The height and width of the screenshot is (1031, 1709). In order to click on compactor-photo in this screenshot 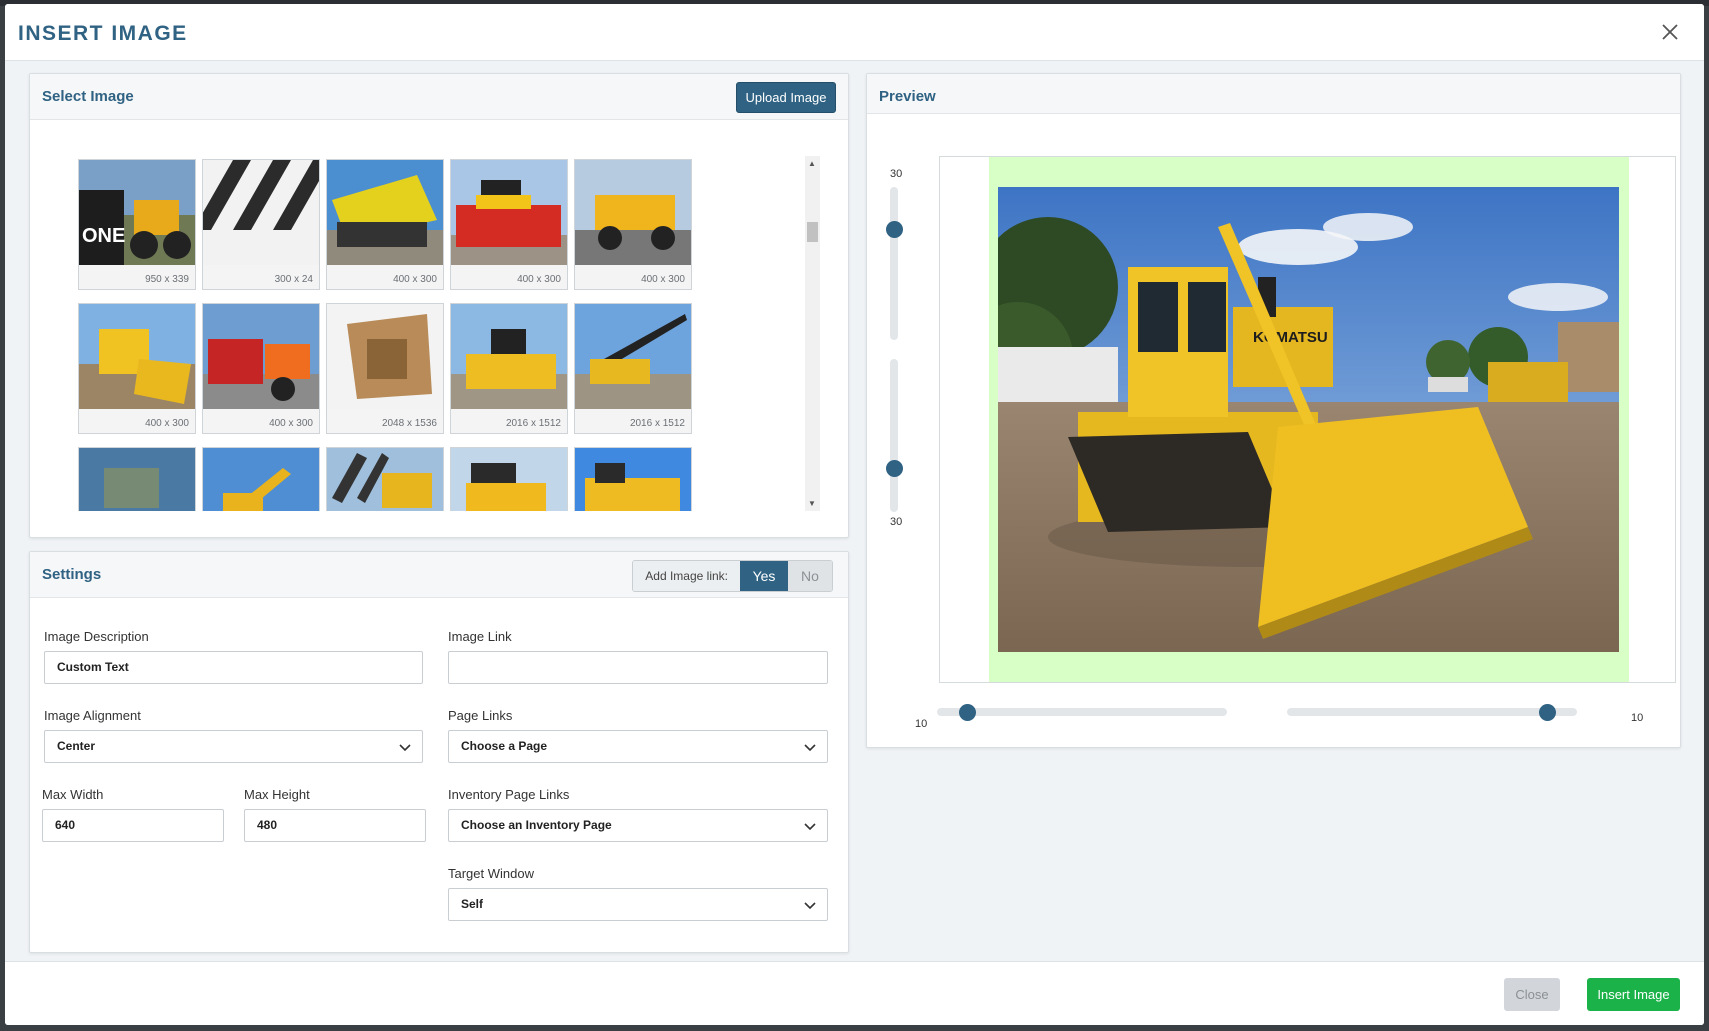, I will do `click(509, 356)`.